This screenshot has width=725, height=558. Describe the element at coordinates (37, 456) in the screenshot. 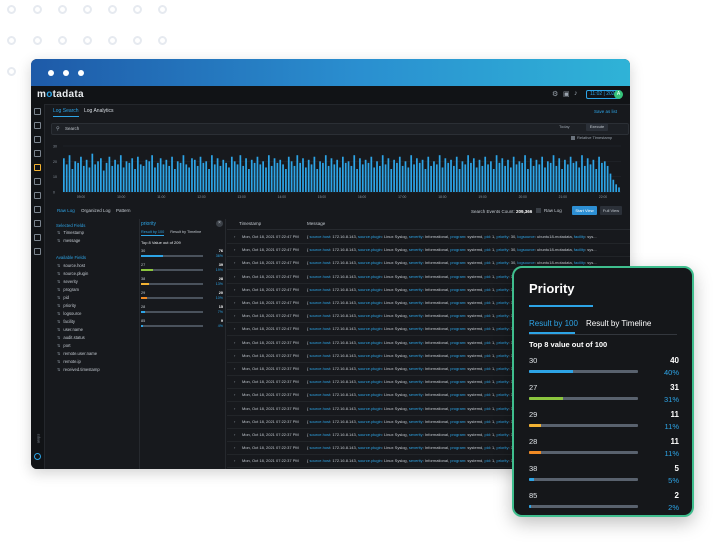

I see `spinner-icon` at that location.